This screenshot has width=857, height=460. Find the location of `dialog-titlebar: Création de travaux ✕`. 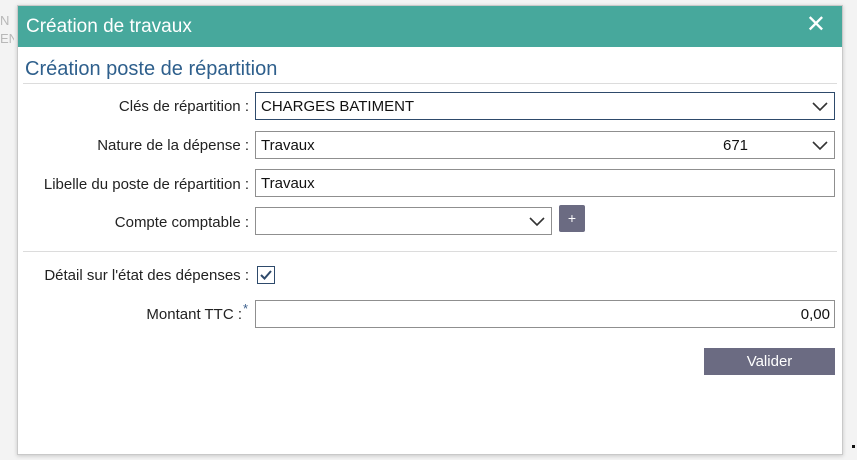

dialog-titlebar: Création de travaux ✕ is located at coordinates (430, 26).